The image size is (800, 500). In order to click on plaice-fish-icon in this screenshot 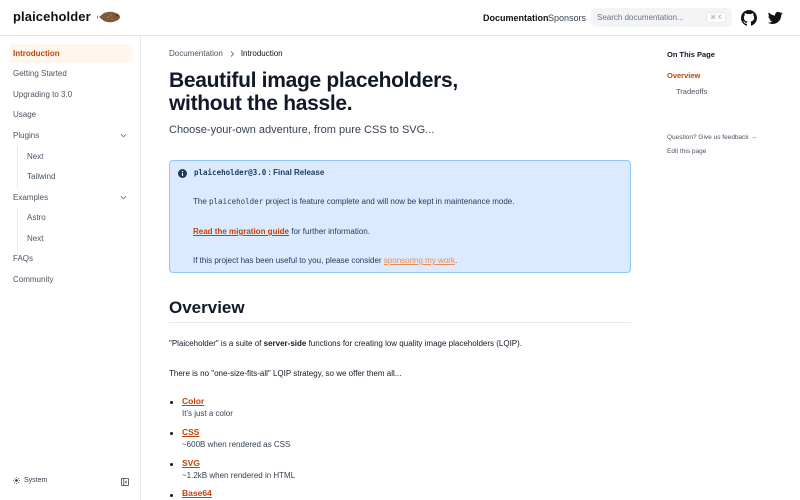, I will do `click(108, 16)`.